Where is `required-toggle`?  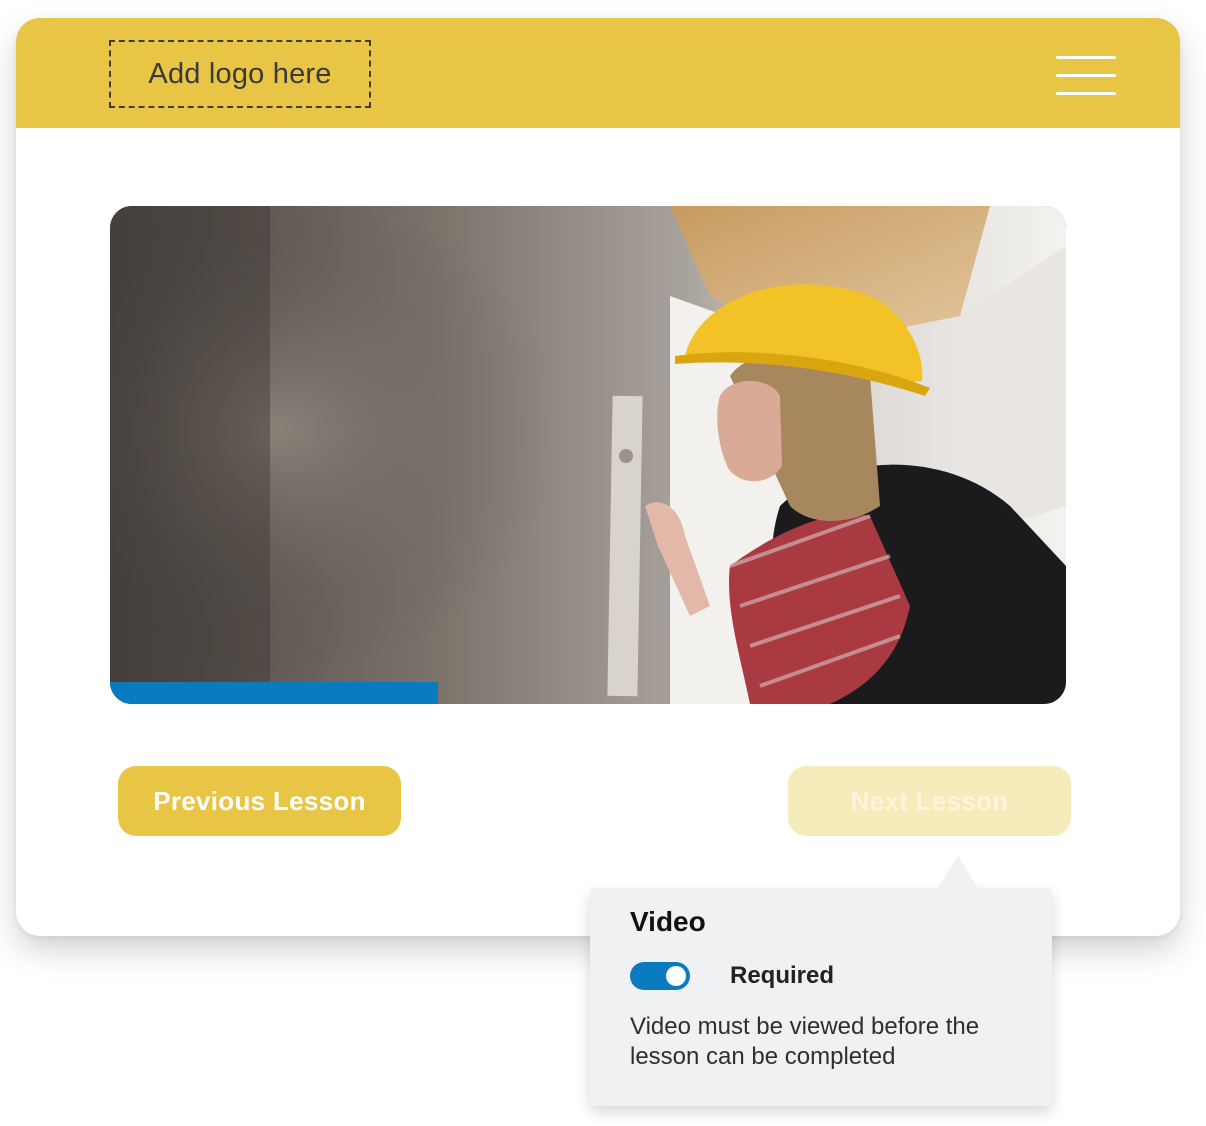
required-toggle is located at coordinates (660, 976).